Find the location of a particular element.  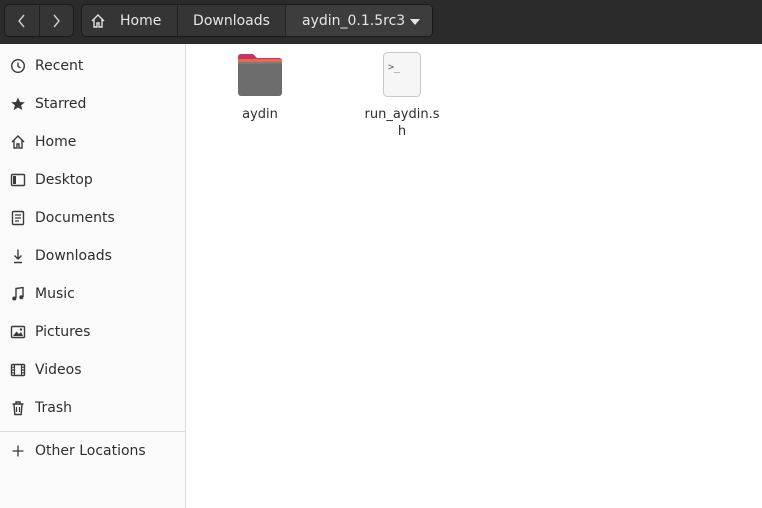

forward-button is located at coordinates (56, 20).